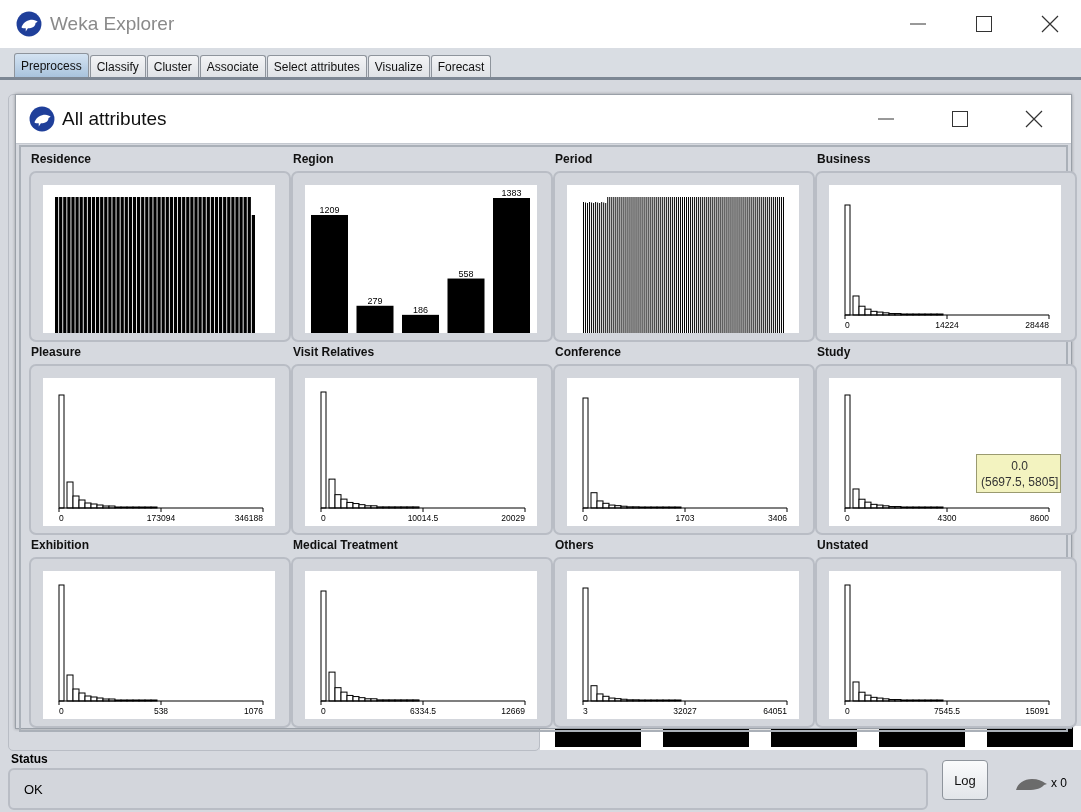 This screenshot has width=1081, height=812. Describe the element at coordinates (113, 24) in the screenshot. I see `window-title: Weka Explorer` at that location.